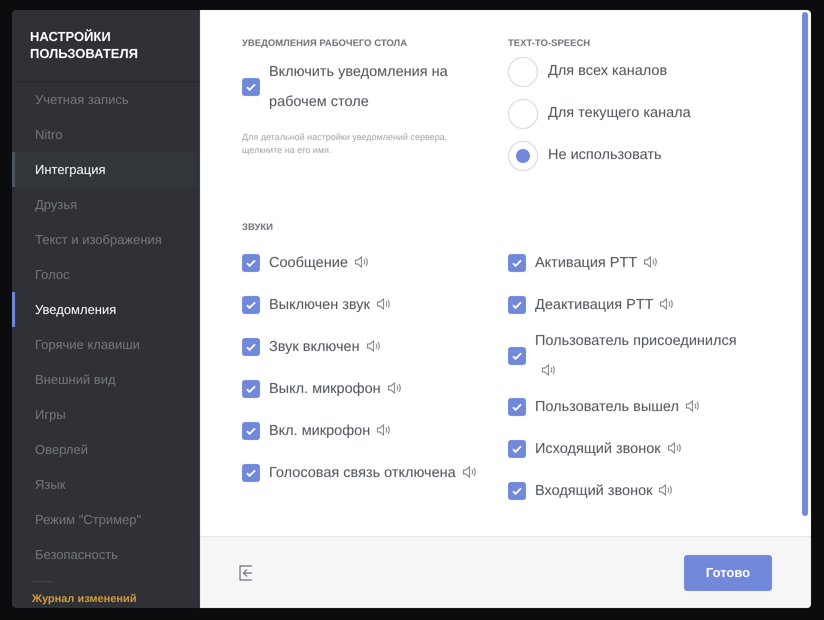 The image size is (824, 620). What do you see at coordinates (605, 305) in the screenshot?
I see `sound-label: Деактивация PTT` at bounding box center [605, 305].